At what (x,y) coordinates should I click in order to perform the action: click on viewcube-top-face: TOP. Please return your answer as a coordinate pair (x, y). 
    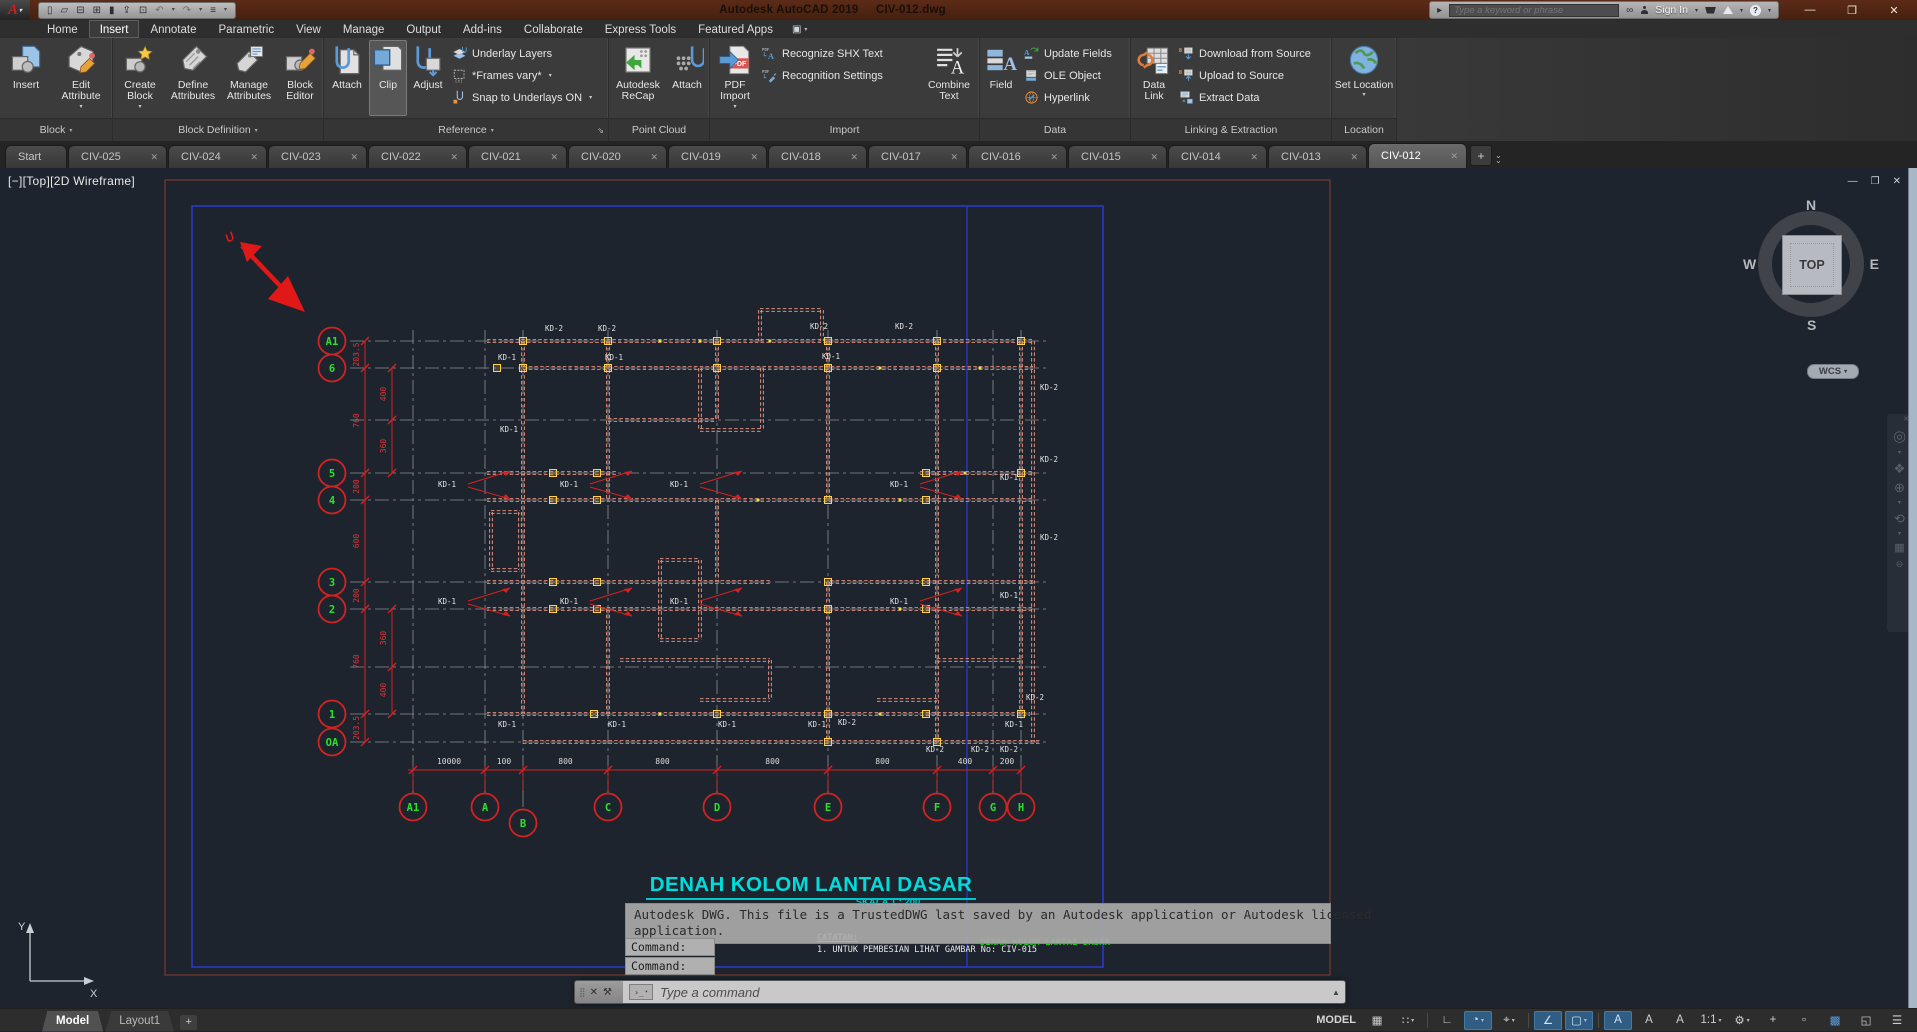
    Looking at the image, I should click on (1812, 265).